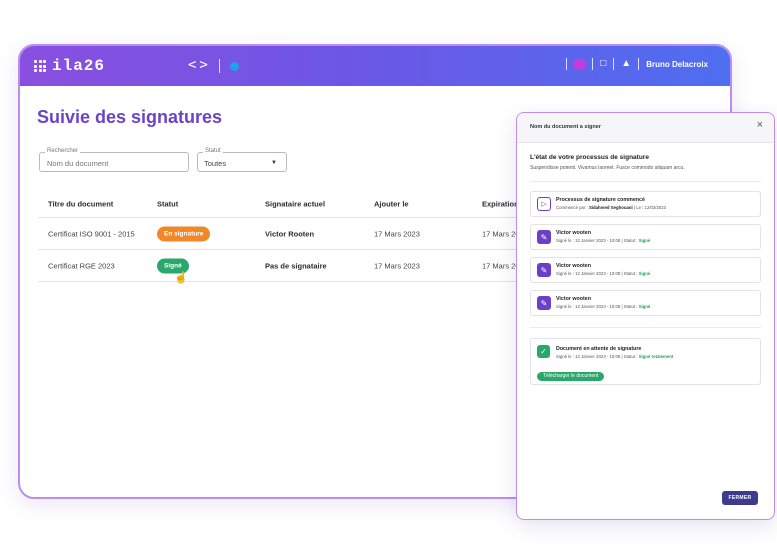 The image size is (777, 557). I want to click on status-select: Statut Toutes ▼, so click(242, 159).